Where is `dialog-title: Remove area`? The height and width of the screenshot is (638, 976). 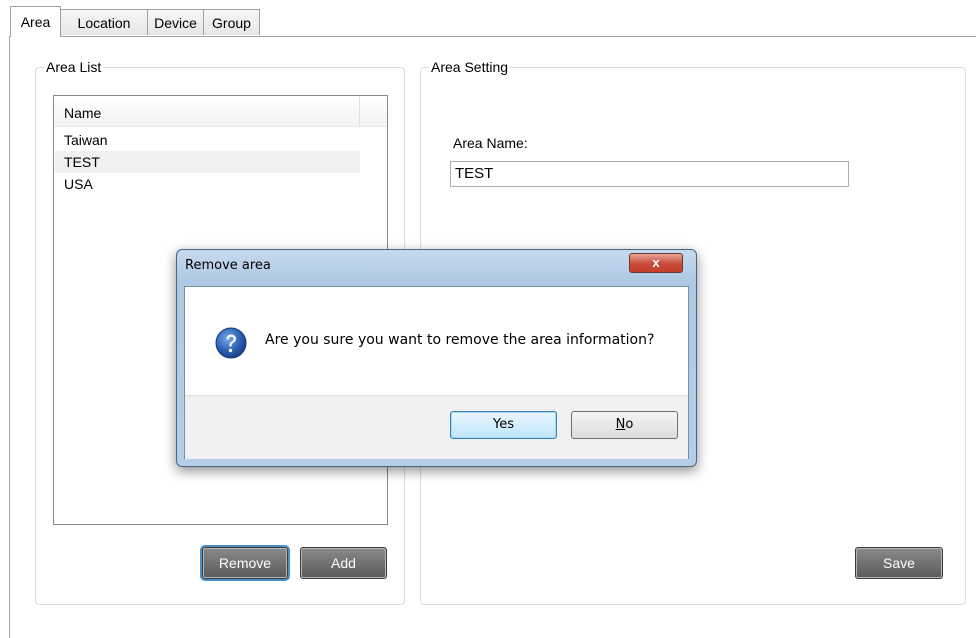 dialog-title: Remove area is located at coordinates (228, 265).